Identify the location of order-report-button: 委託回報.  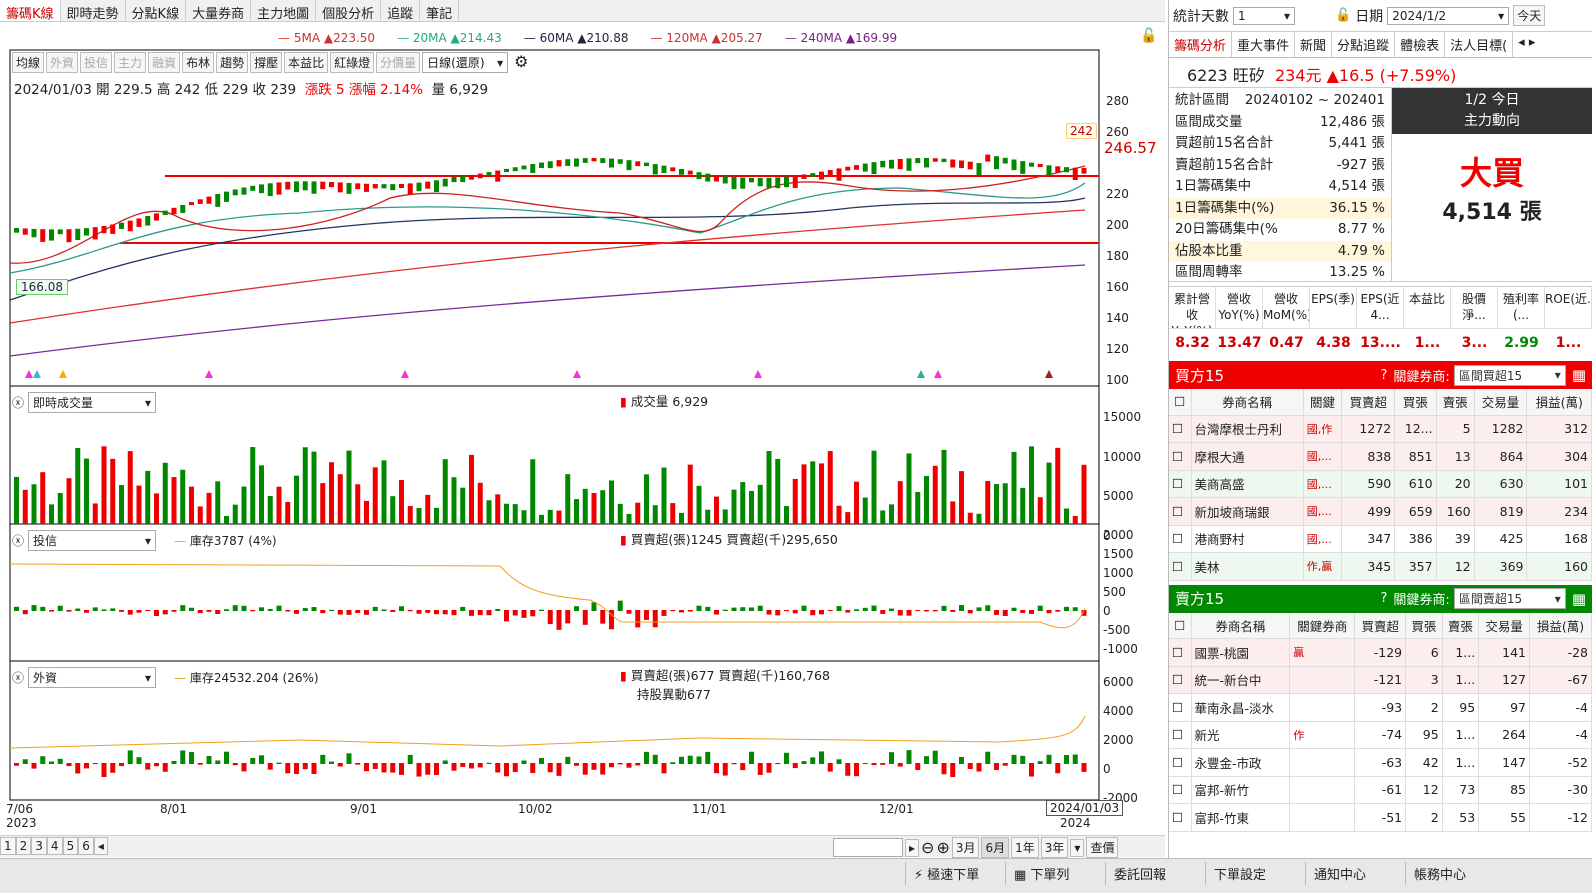
(1139, 873).